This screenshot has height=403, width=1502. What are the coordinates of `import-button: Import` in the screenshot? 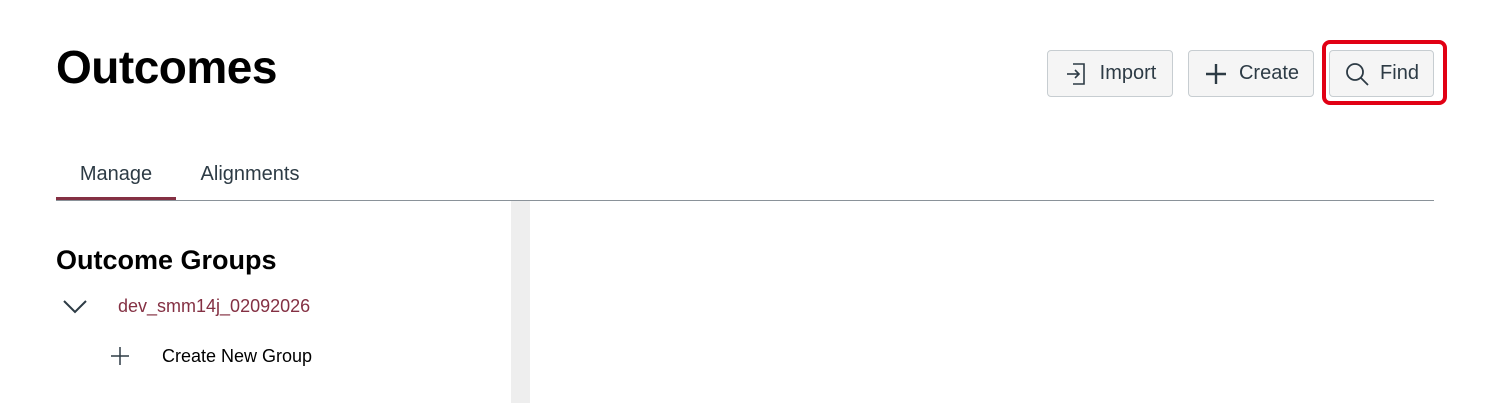 It's located at (1110, 73).